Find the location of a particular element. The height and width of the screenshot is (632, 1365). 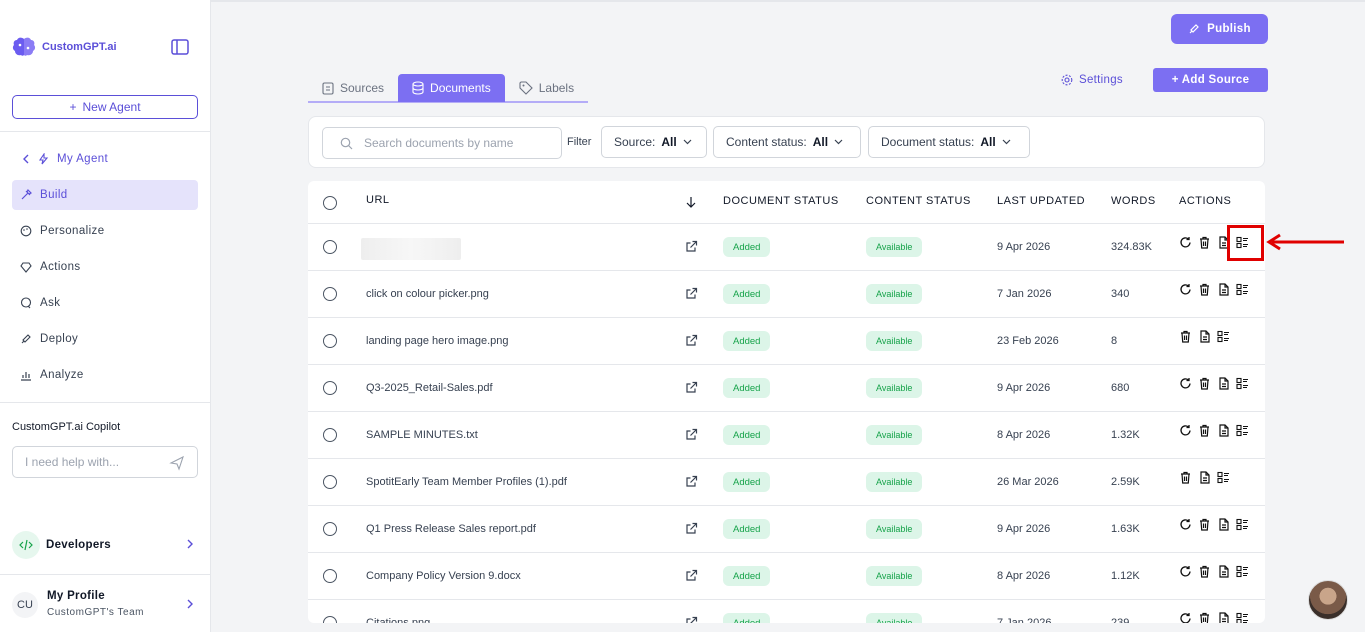

document-name: SAMPLE MINUTES.txt is located at coordinates (422, 435).